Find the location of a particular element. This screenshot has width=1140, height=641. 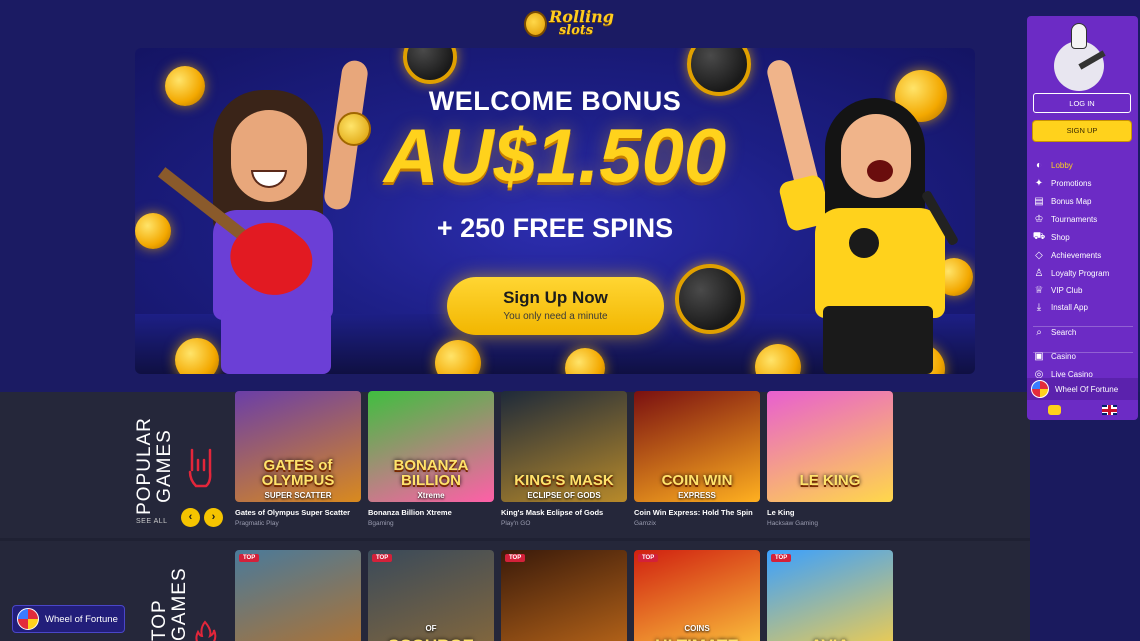

game-art-subtitle: EXPRESS is located at coordinates (697, 495).